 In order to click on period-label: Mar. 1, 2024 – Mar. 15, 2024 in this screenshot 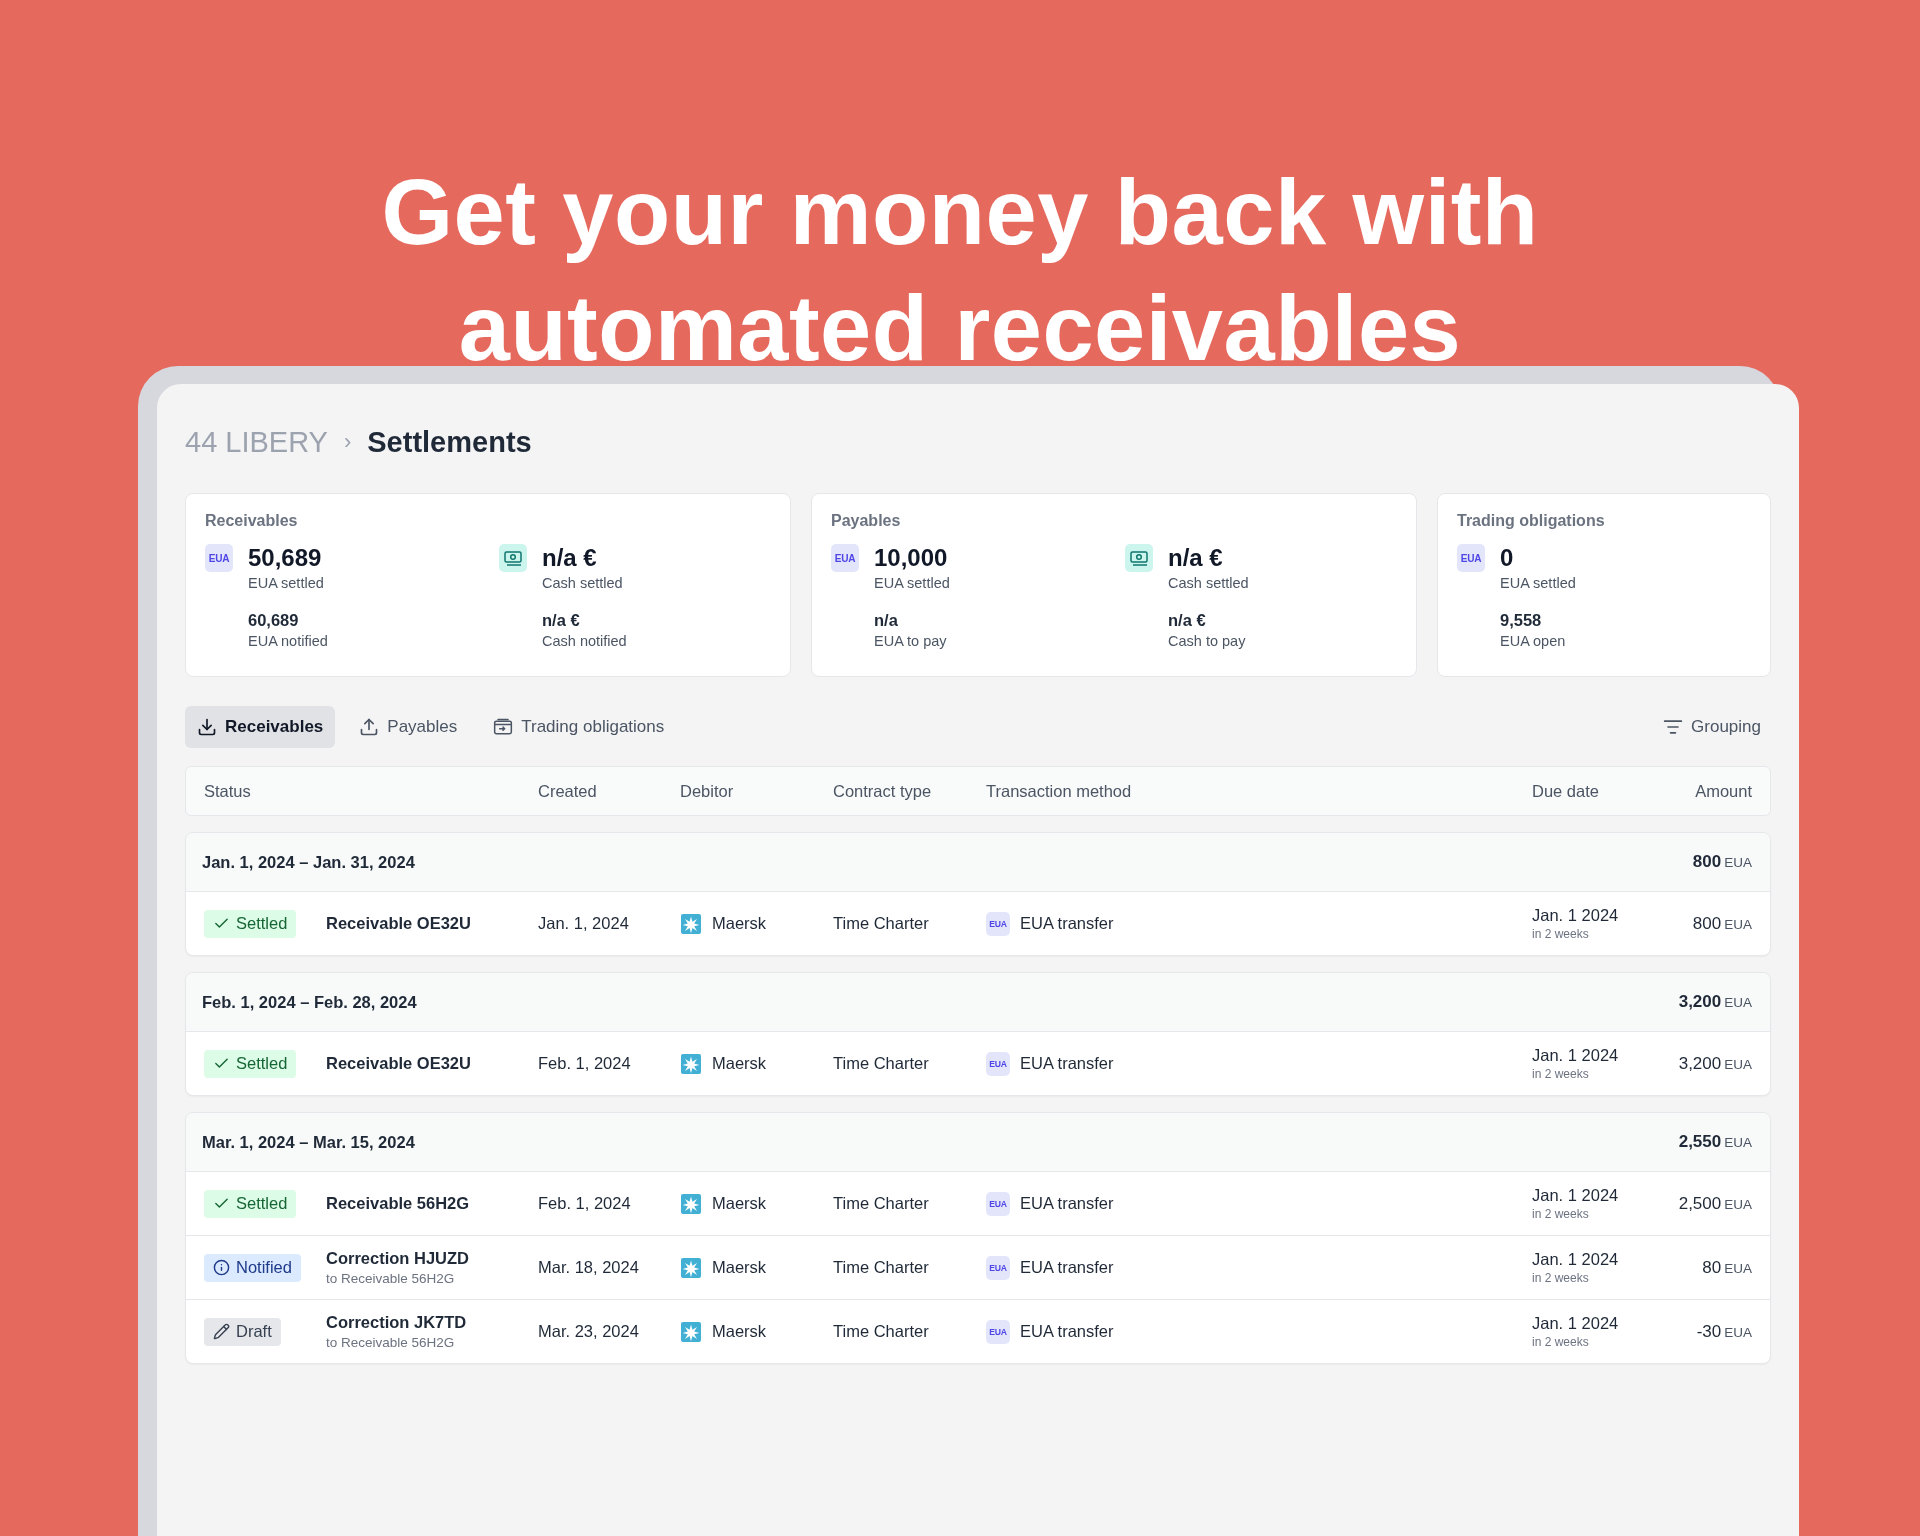, I will do `click(308, 1142)`.